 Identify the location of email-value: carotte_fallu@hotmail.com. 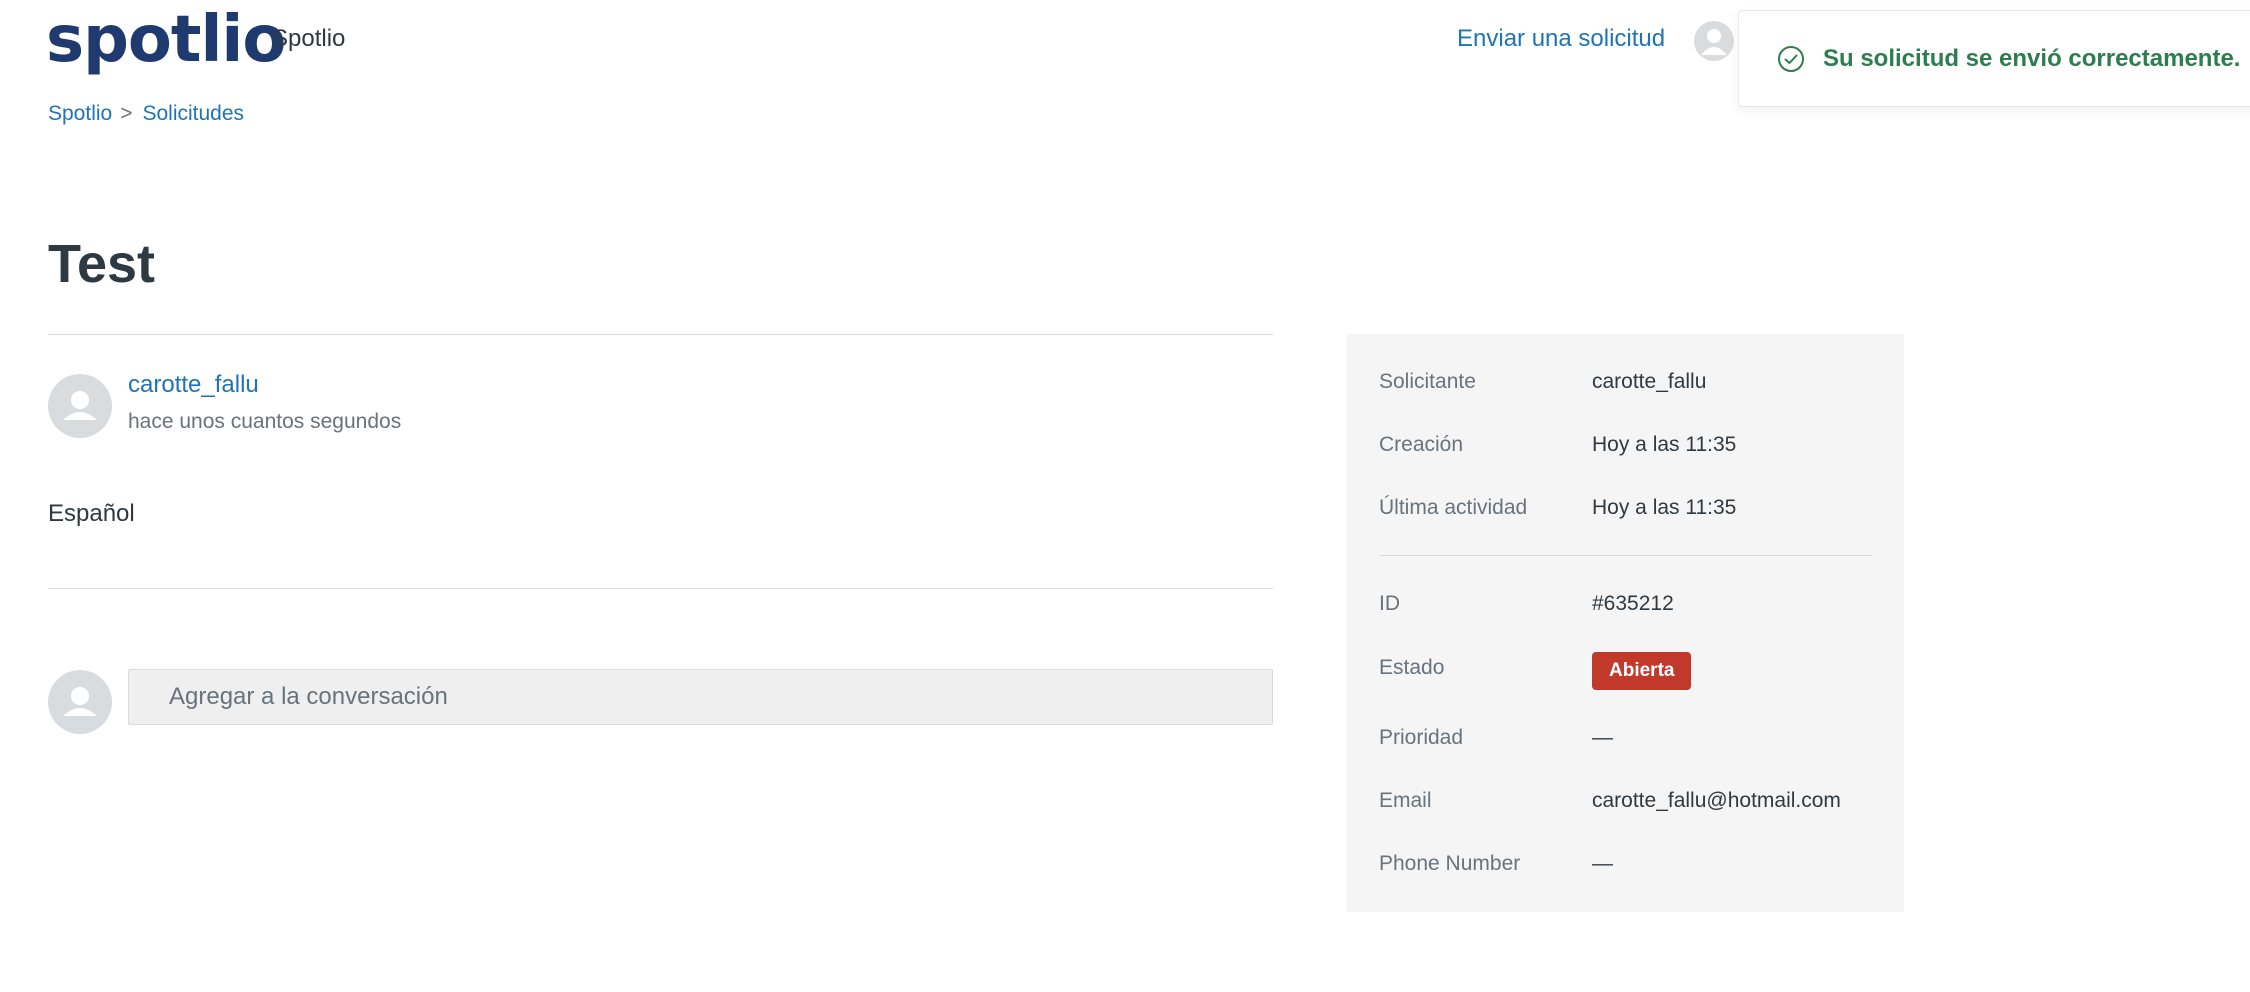
(1716, 800).